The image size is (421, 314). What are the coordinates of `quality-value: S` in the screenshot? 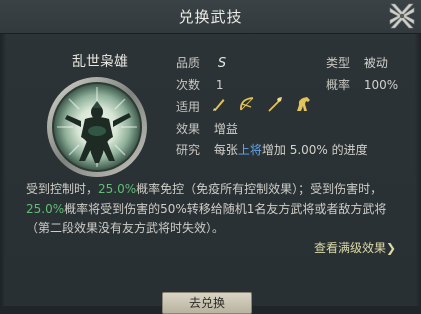 It's located at (222, 63).